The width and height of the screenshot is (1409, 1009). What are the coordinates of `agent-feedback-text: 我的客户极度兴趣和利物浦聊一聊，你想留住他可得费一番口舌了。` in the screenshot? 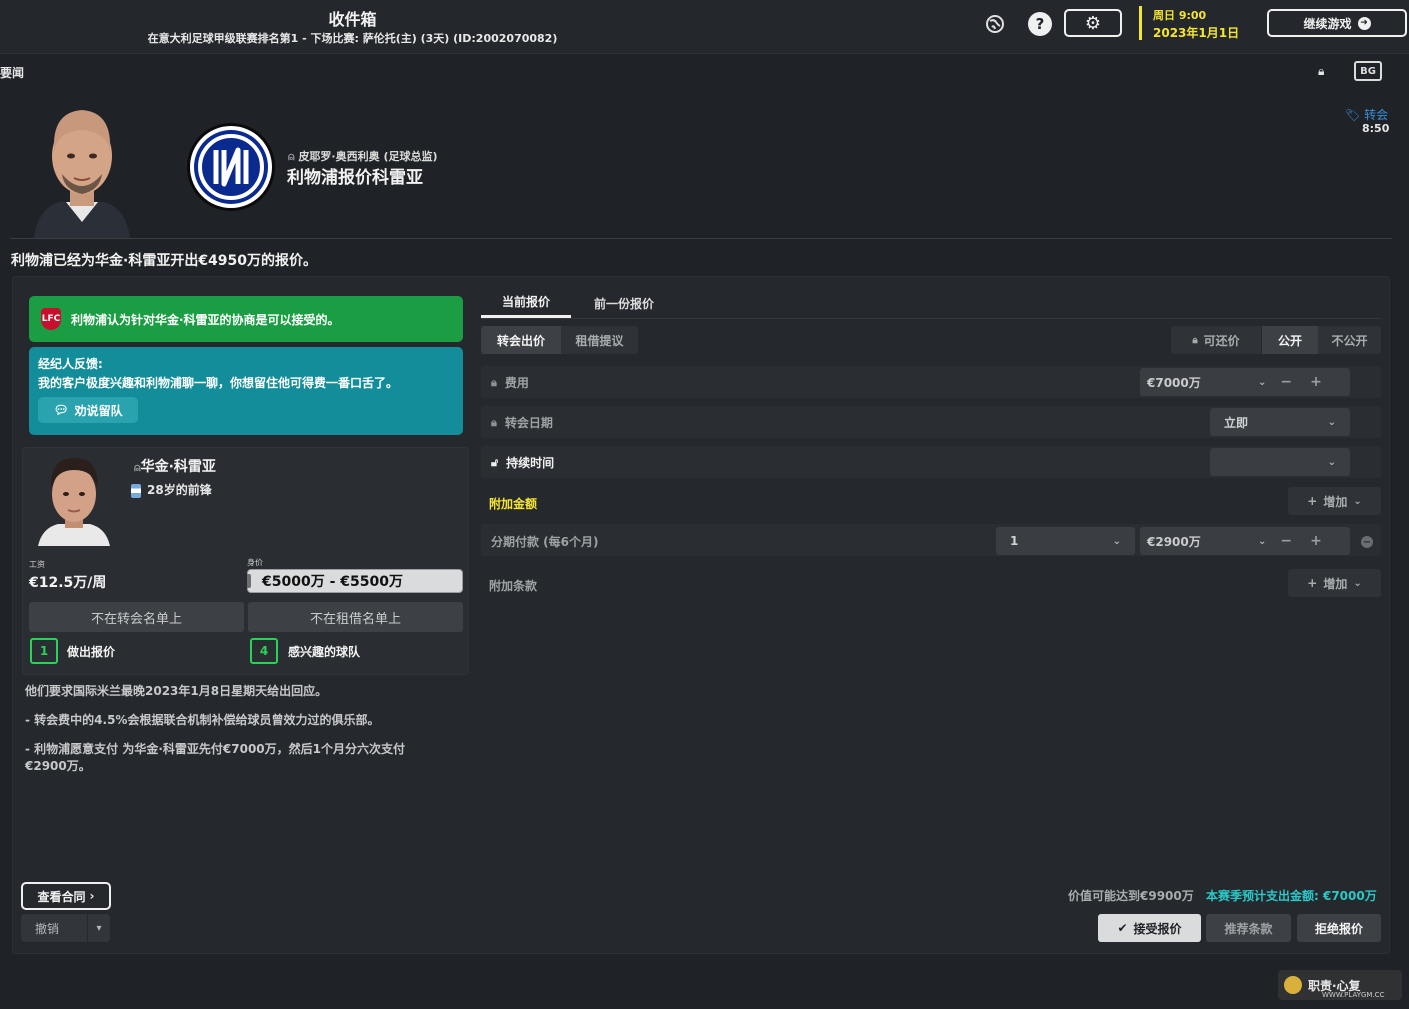 It's located at (218, 383).